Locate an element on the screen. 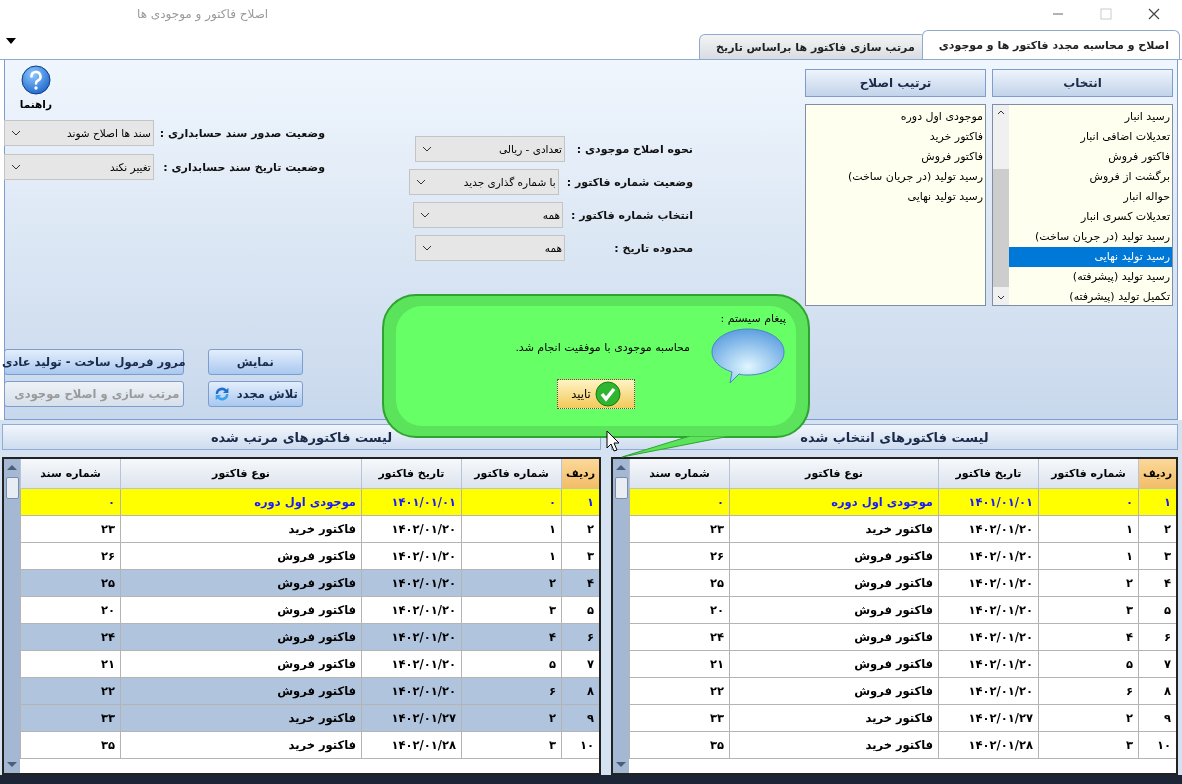 Image resolution: width=1182 pixels, height=784 pixels. field-label: محدوده تاریخ : is located at coordinates (653, 248).